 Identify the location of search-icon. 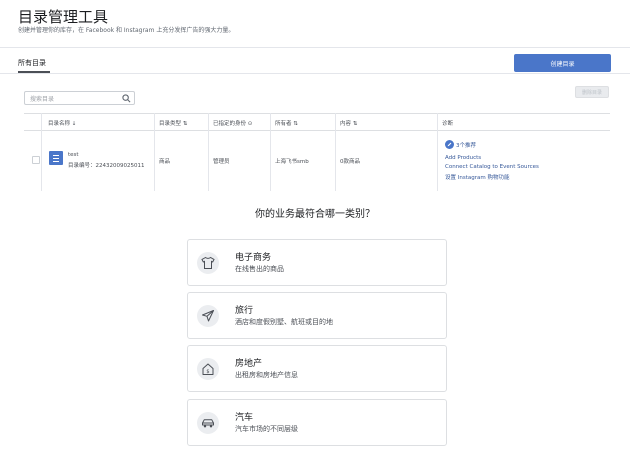
(126, 98).